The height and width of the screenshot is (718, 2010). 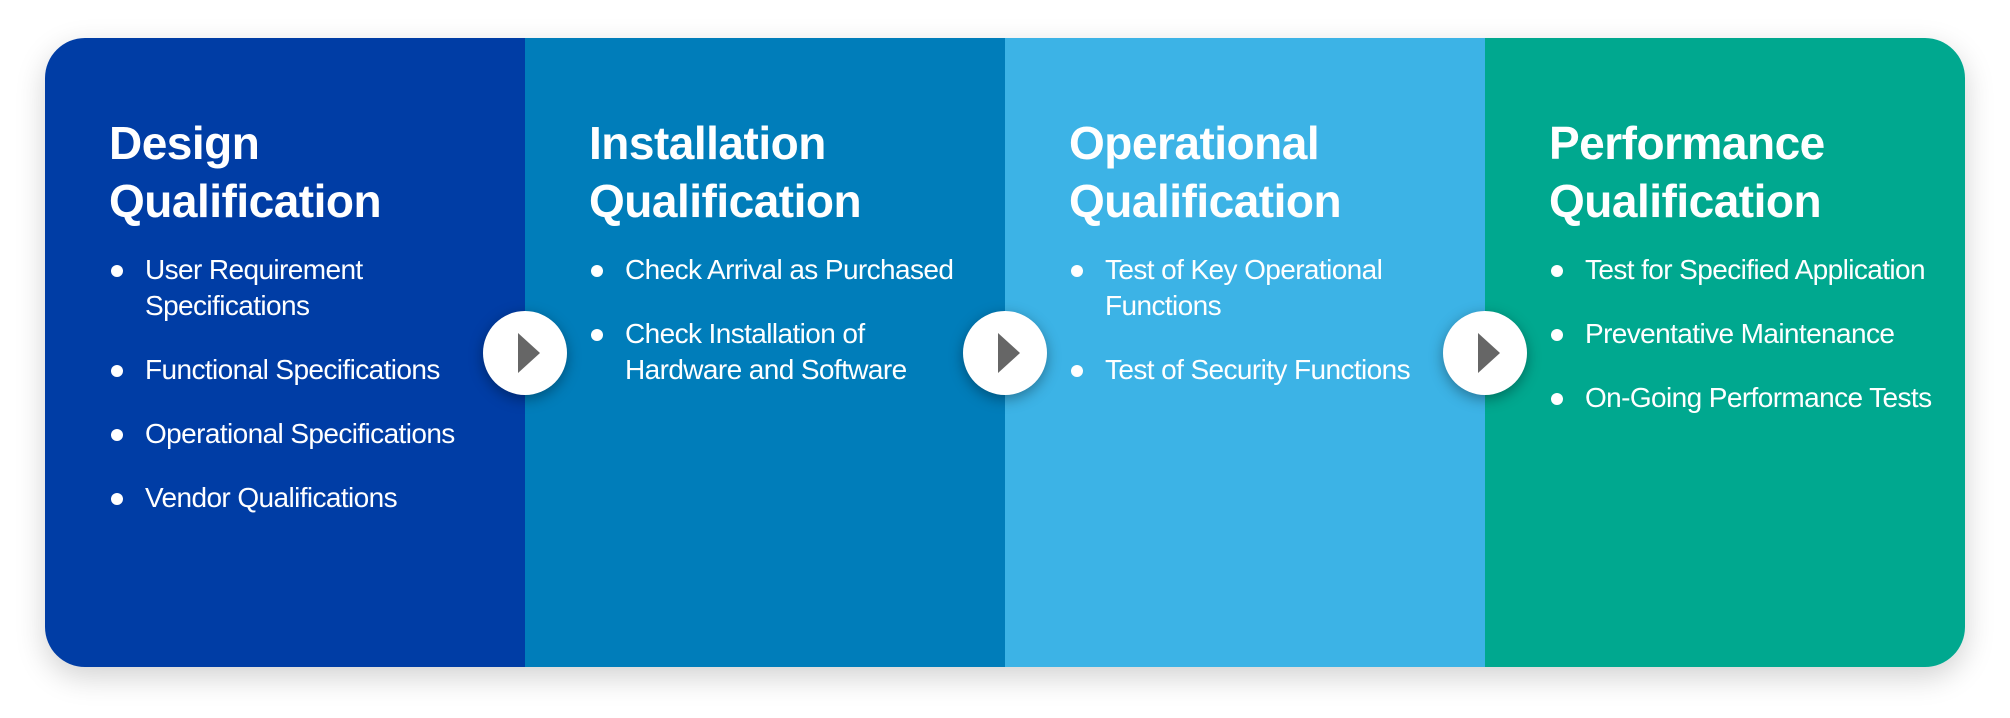 What do you see at coordinates (307, 172) in the screenshot?
I see `stage-title: Design Qualification` at bounding box center [307, 172].